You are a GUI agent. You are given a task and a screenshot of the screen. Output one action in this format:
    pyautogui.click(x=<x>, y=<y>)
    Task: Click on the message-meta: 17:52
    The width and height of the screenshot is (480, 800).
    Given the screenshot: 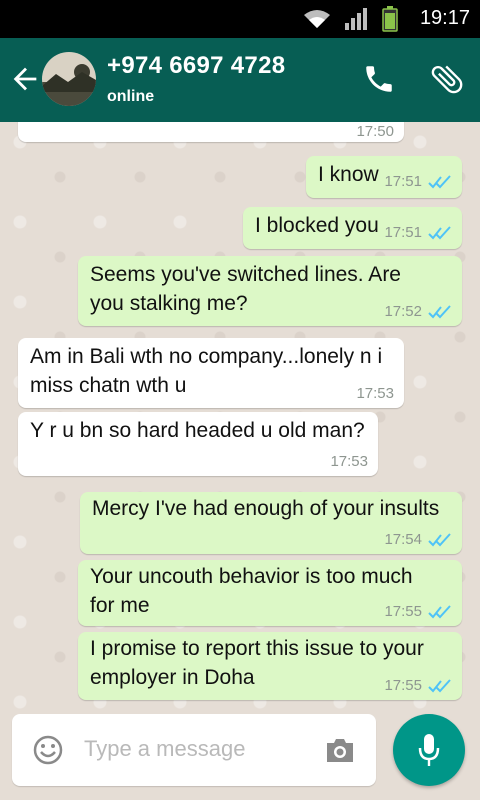 What is the action you would take?
    pyautogui.click(x=418, y=311)
    